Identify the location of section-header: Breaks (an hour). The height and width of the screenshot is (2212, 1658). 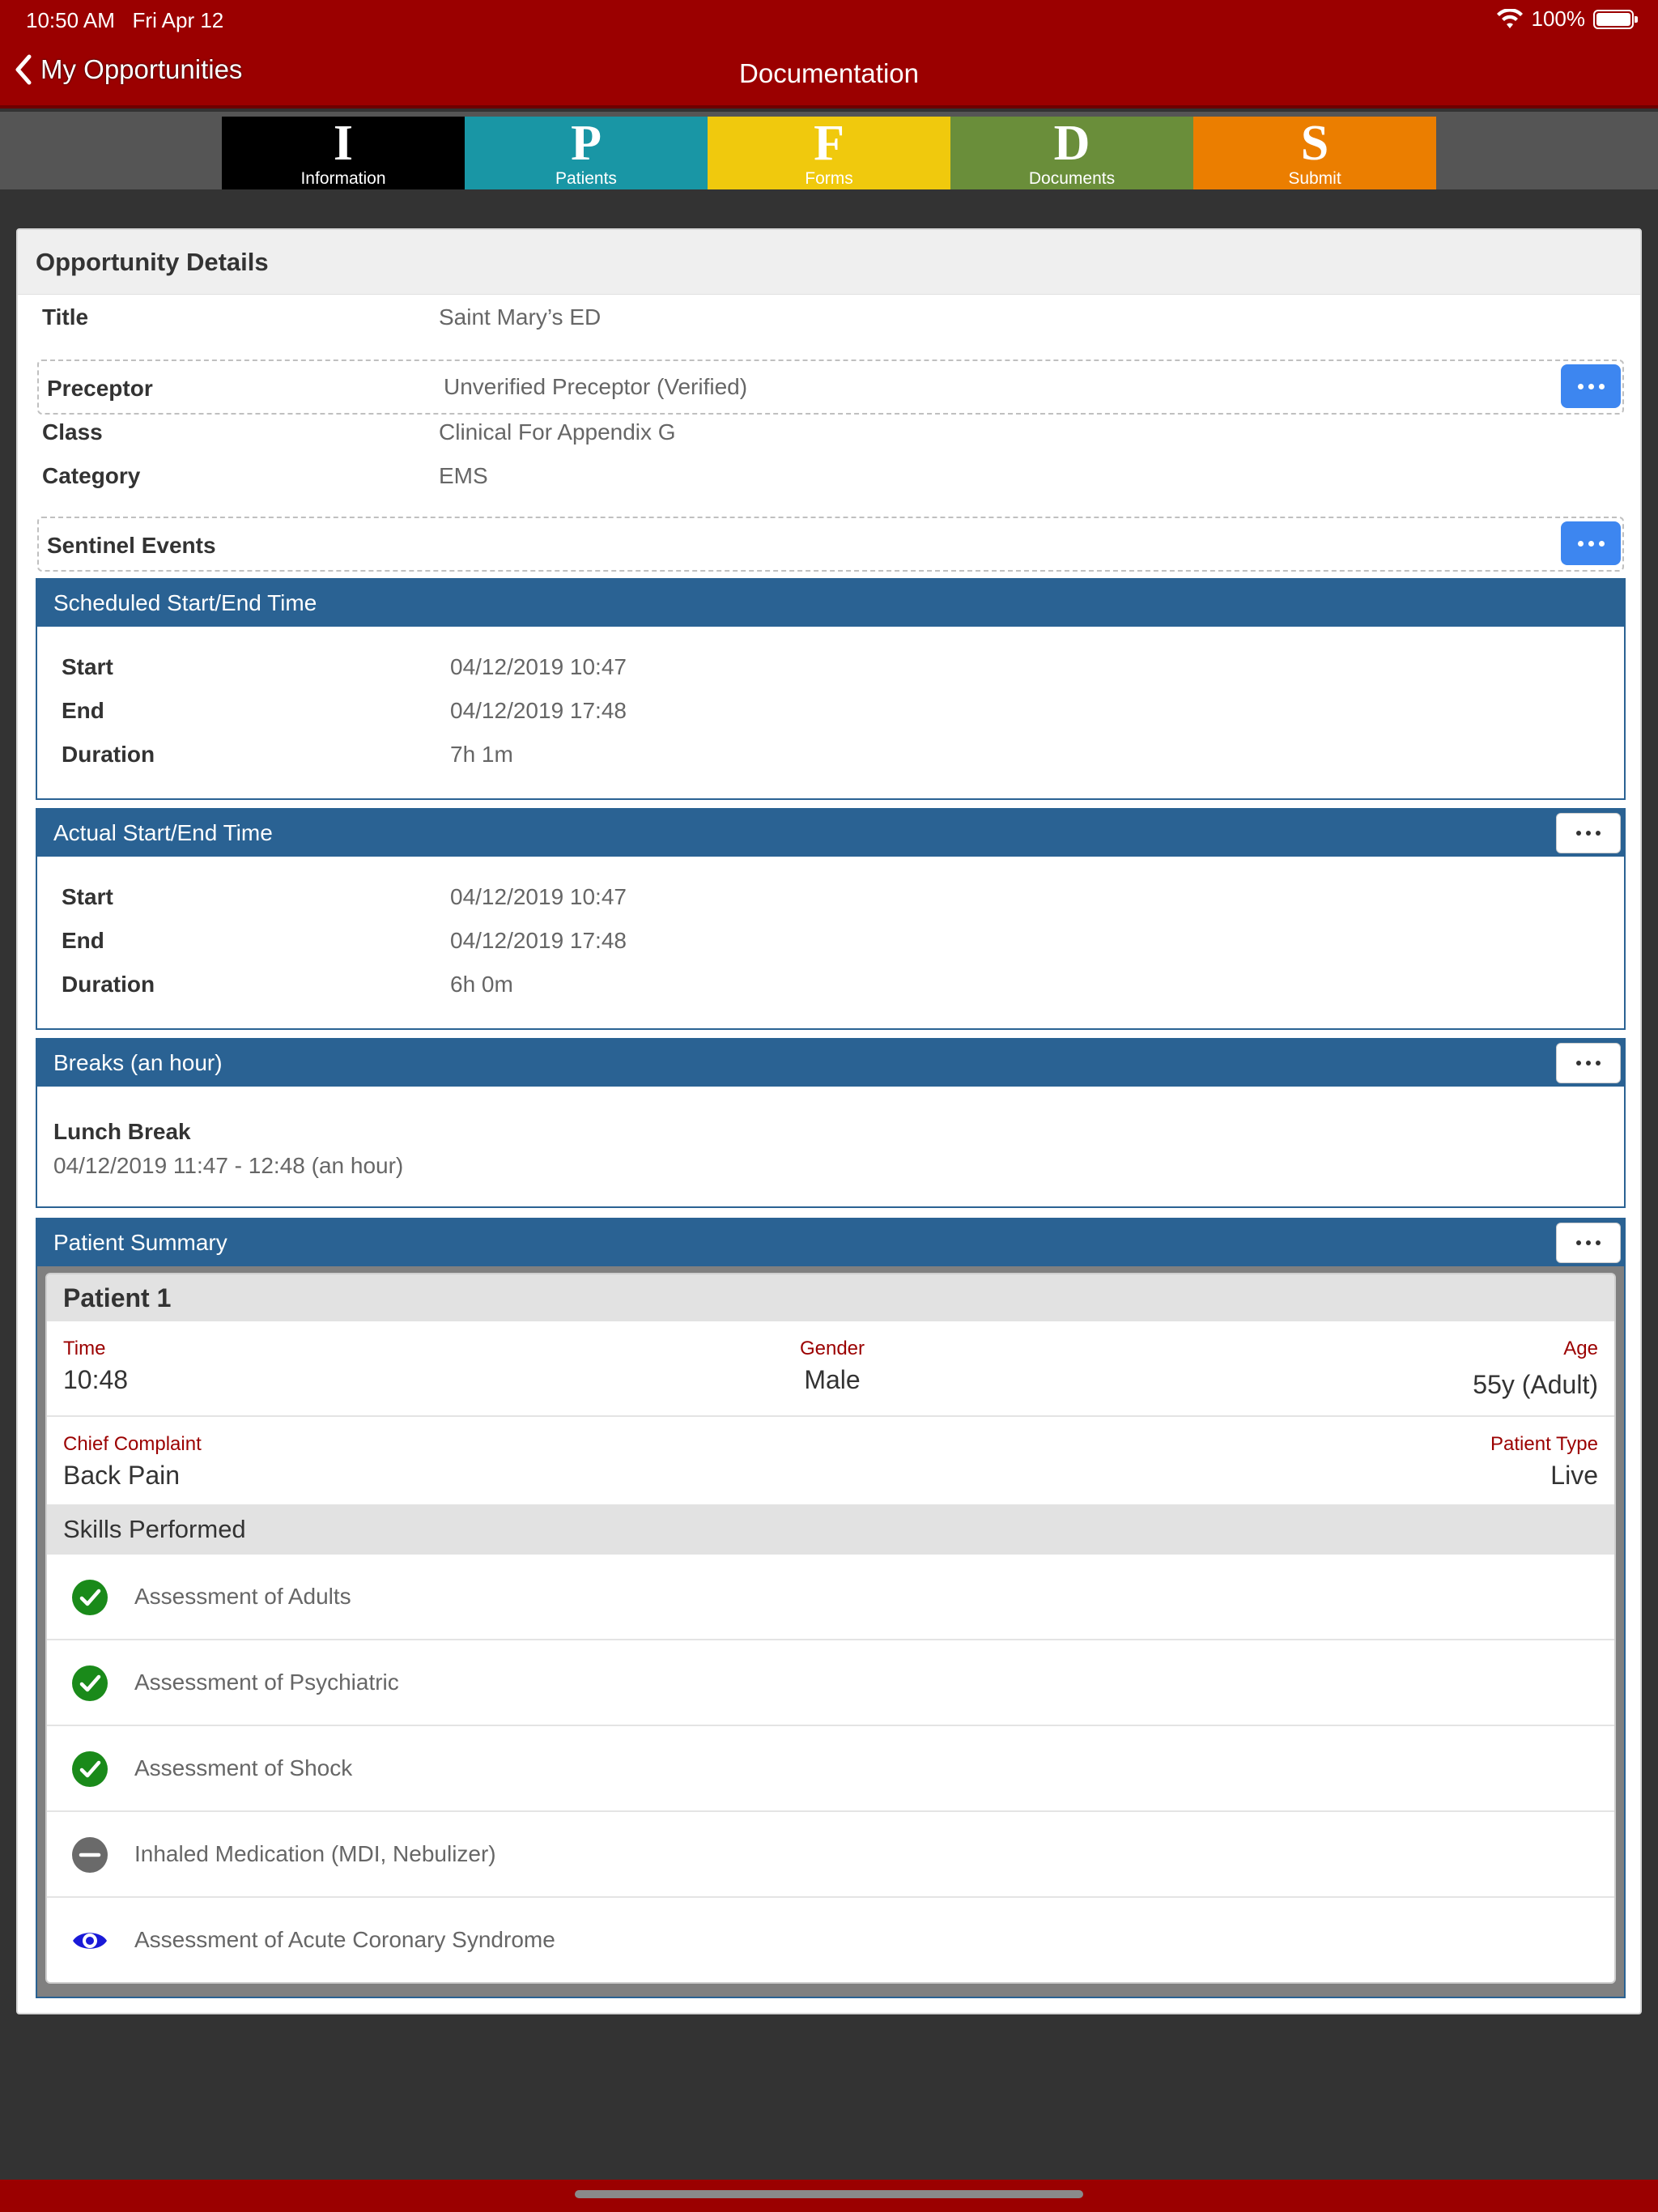
(830, 1063).